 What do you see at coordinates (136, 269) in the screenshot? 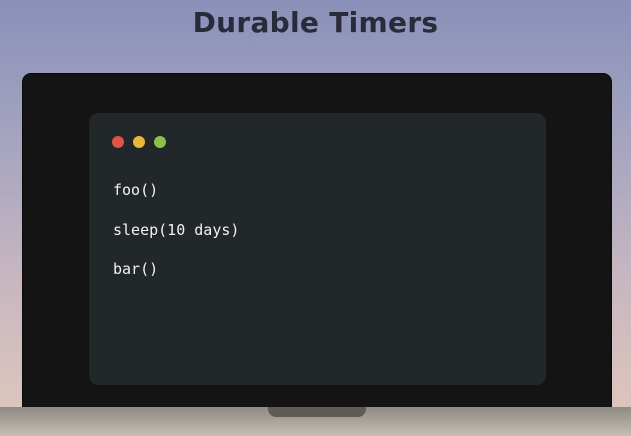
I see `code-line-bar: bar()` at bounding box center [136, 269].